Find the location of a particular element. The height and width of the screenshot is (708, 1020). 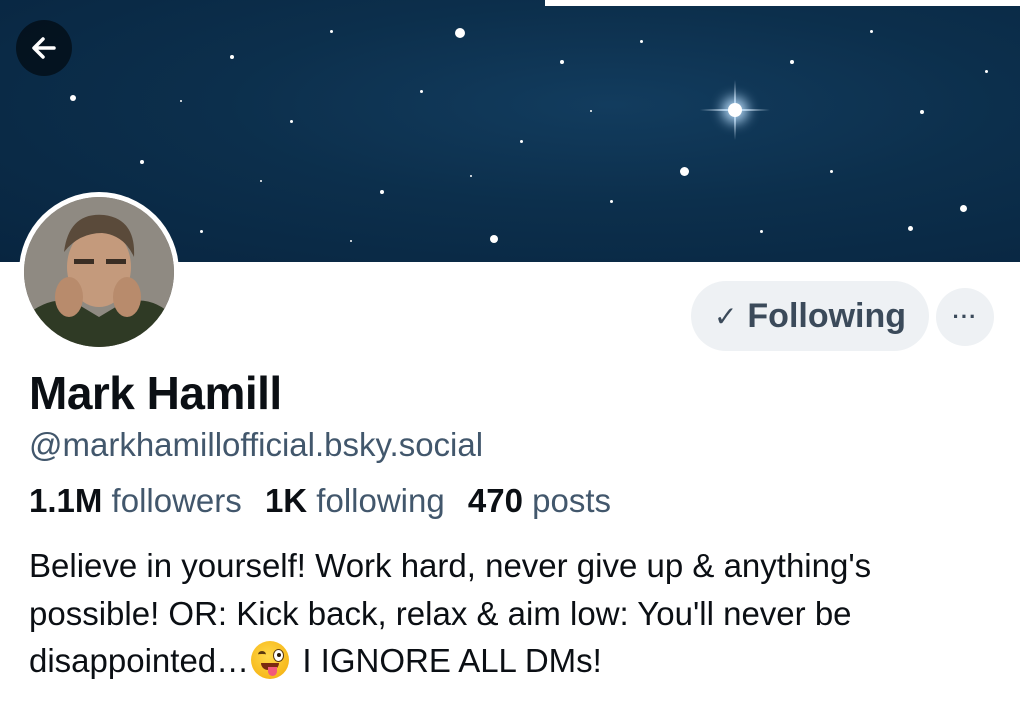

avatar-portrait-image is located at coordinates (99, 272).